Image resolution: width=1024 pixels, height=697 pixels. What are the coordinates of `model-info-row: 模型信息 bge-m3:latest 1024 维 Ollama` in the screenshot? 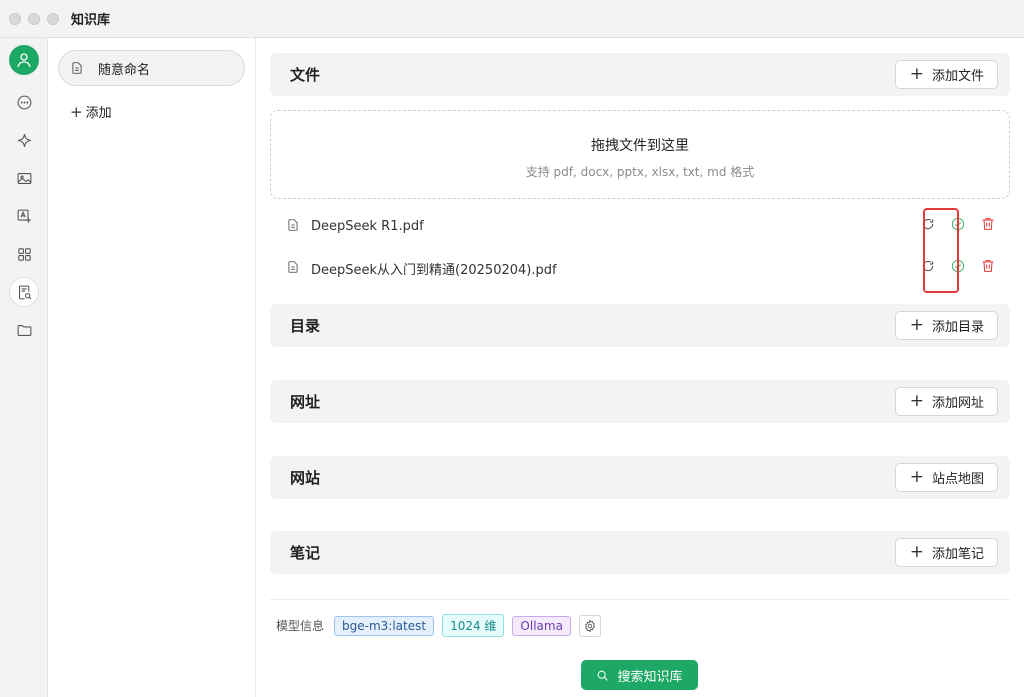 It's located at (438, 625).